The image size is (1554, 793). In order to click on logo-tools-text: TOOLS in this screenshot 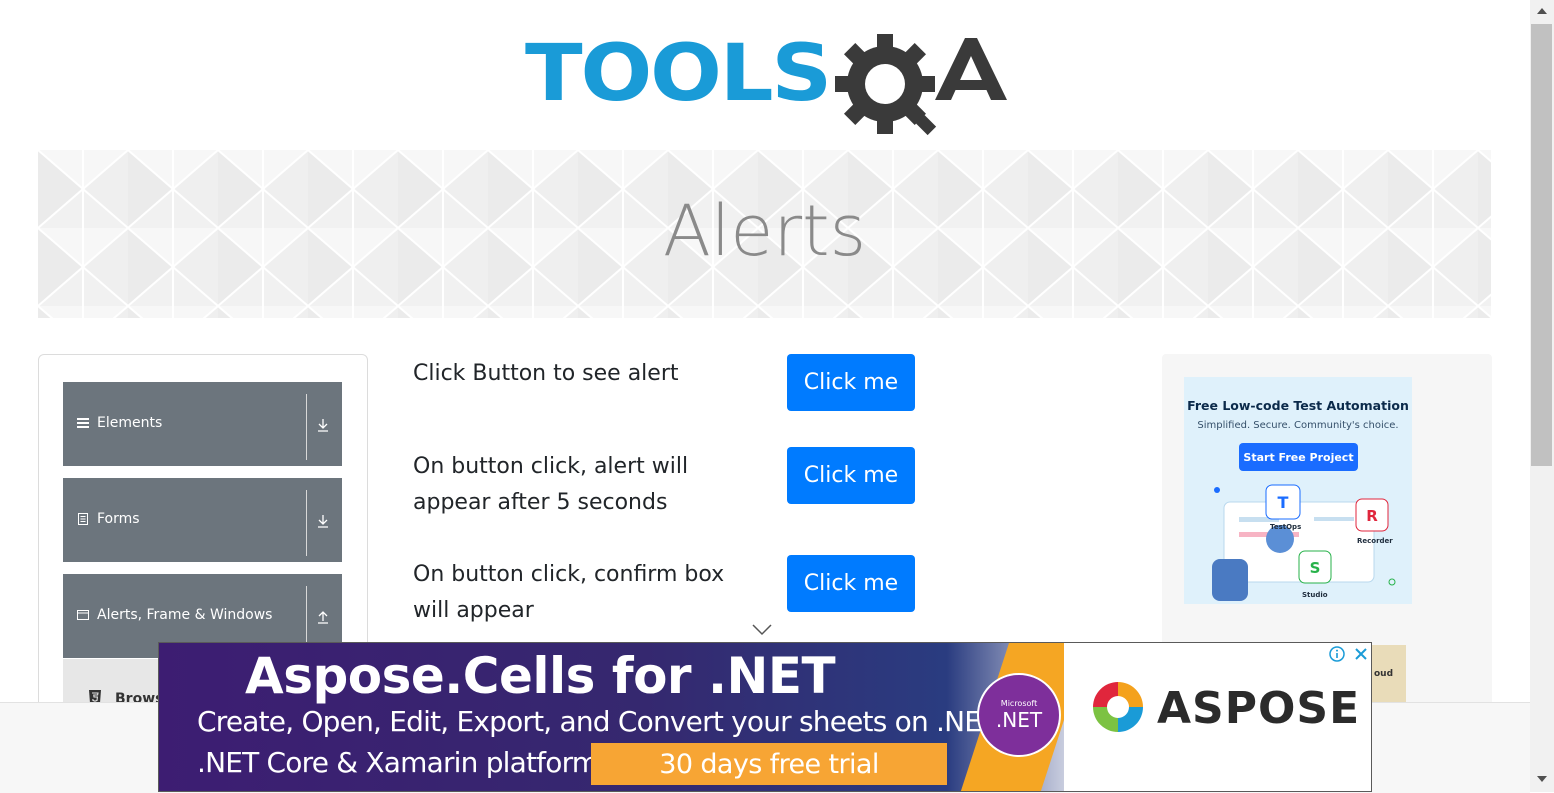, I will do `click(677, 74)`.